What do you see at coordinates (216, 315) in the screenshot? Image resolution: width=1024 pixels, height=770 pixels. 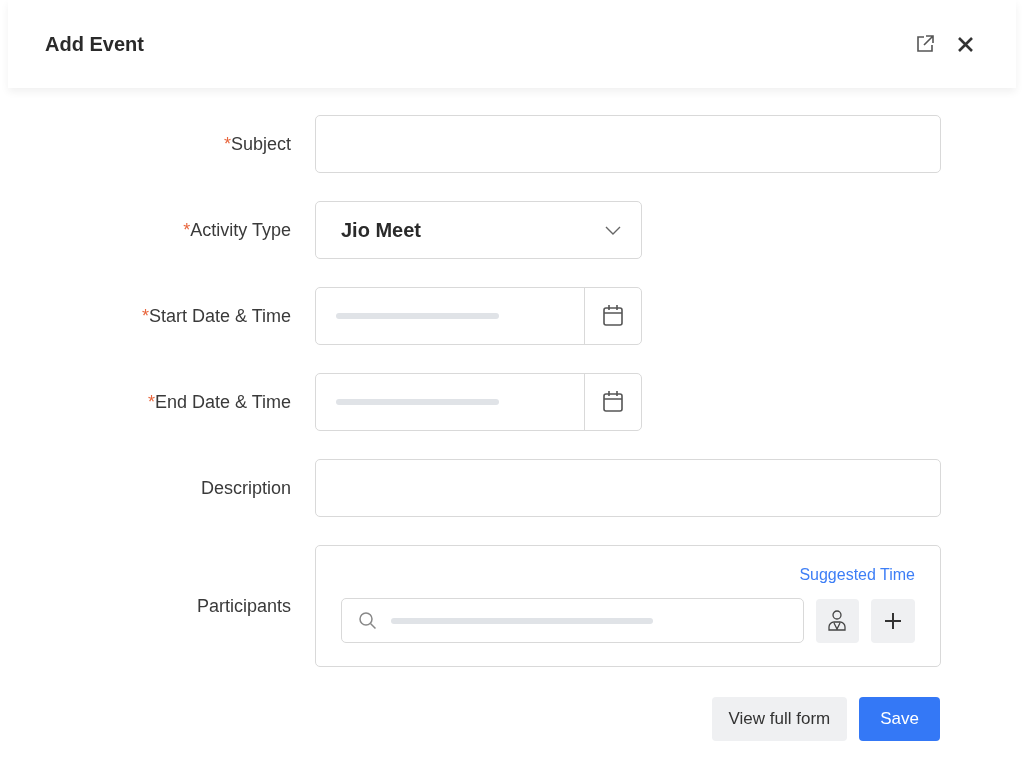 I see `field-label: *Start Date & Time` at bounding box center [216, 315].